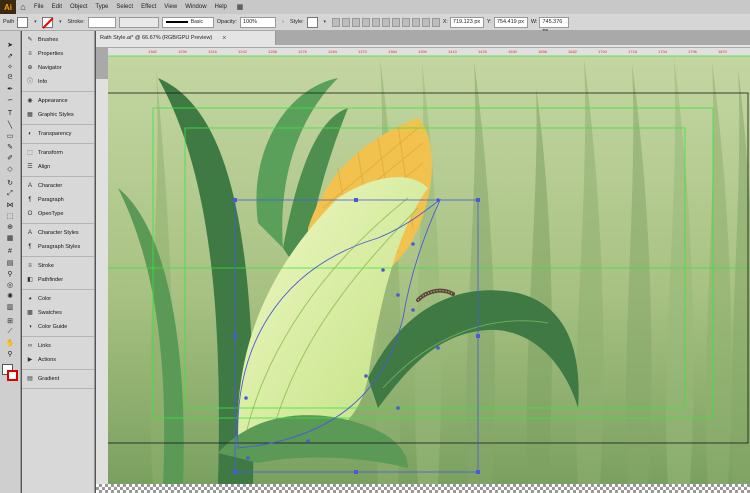 This screenshot has width=750, height=493. I want to click on panel-paragraph: ¶ Paragraph, so click(58, 200).